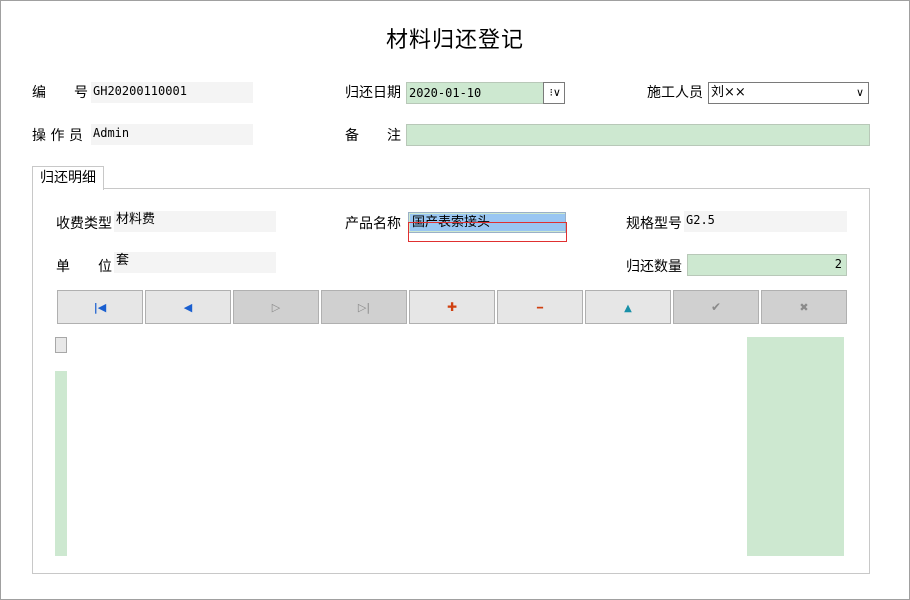 The image size is (910, 600). I want to click on grid-left-column, so click(61, 463).